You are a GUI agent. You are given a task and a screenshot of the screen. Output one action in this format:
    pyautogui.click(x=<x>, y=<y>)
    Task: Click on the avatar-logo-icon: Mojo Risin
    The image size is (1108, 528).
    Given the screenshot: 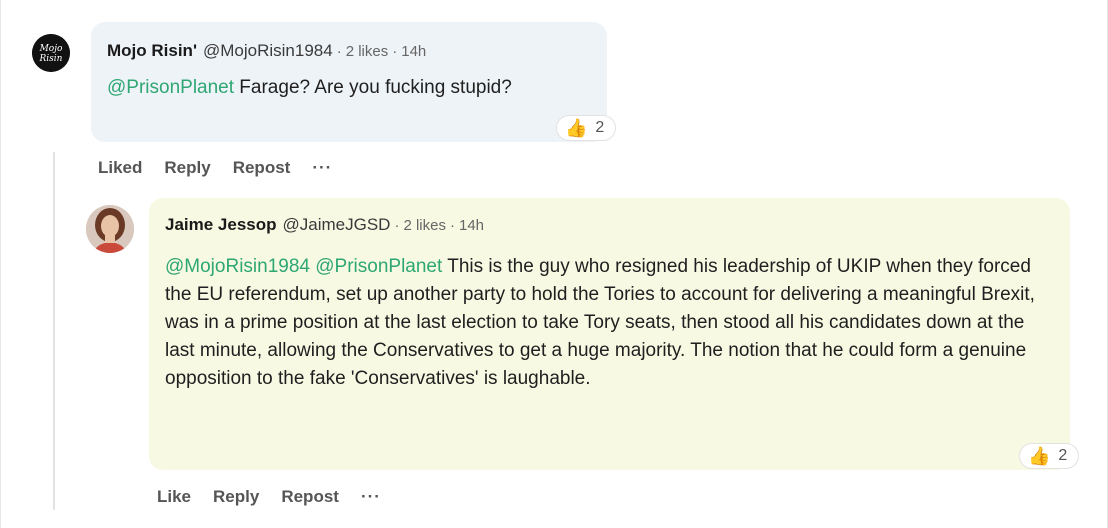 What is the action you would take?
    pyautogui.click(x=51, y=53)
    